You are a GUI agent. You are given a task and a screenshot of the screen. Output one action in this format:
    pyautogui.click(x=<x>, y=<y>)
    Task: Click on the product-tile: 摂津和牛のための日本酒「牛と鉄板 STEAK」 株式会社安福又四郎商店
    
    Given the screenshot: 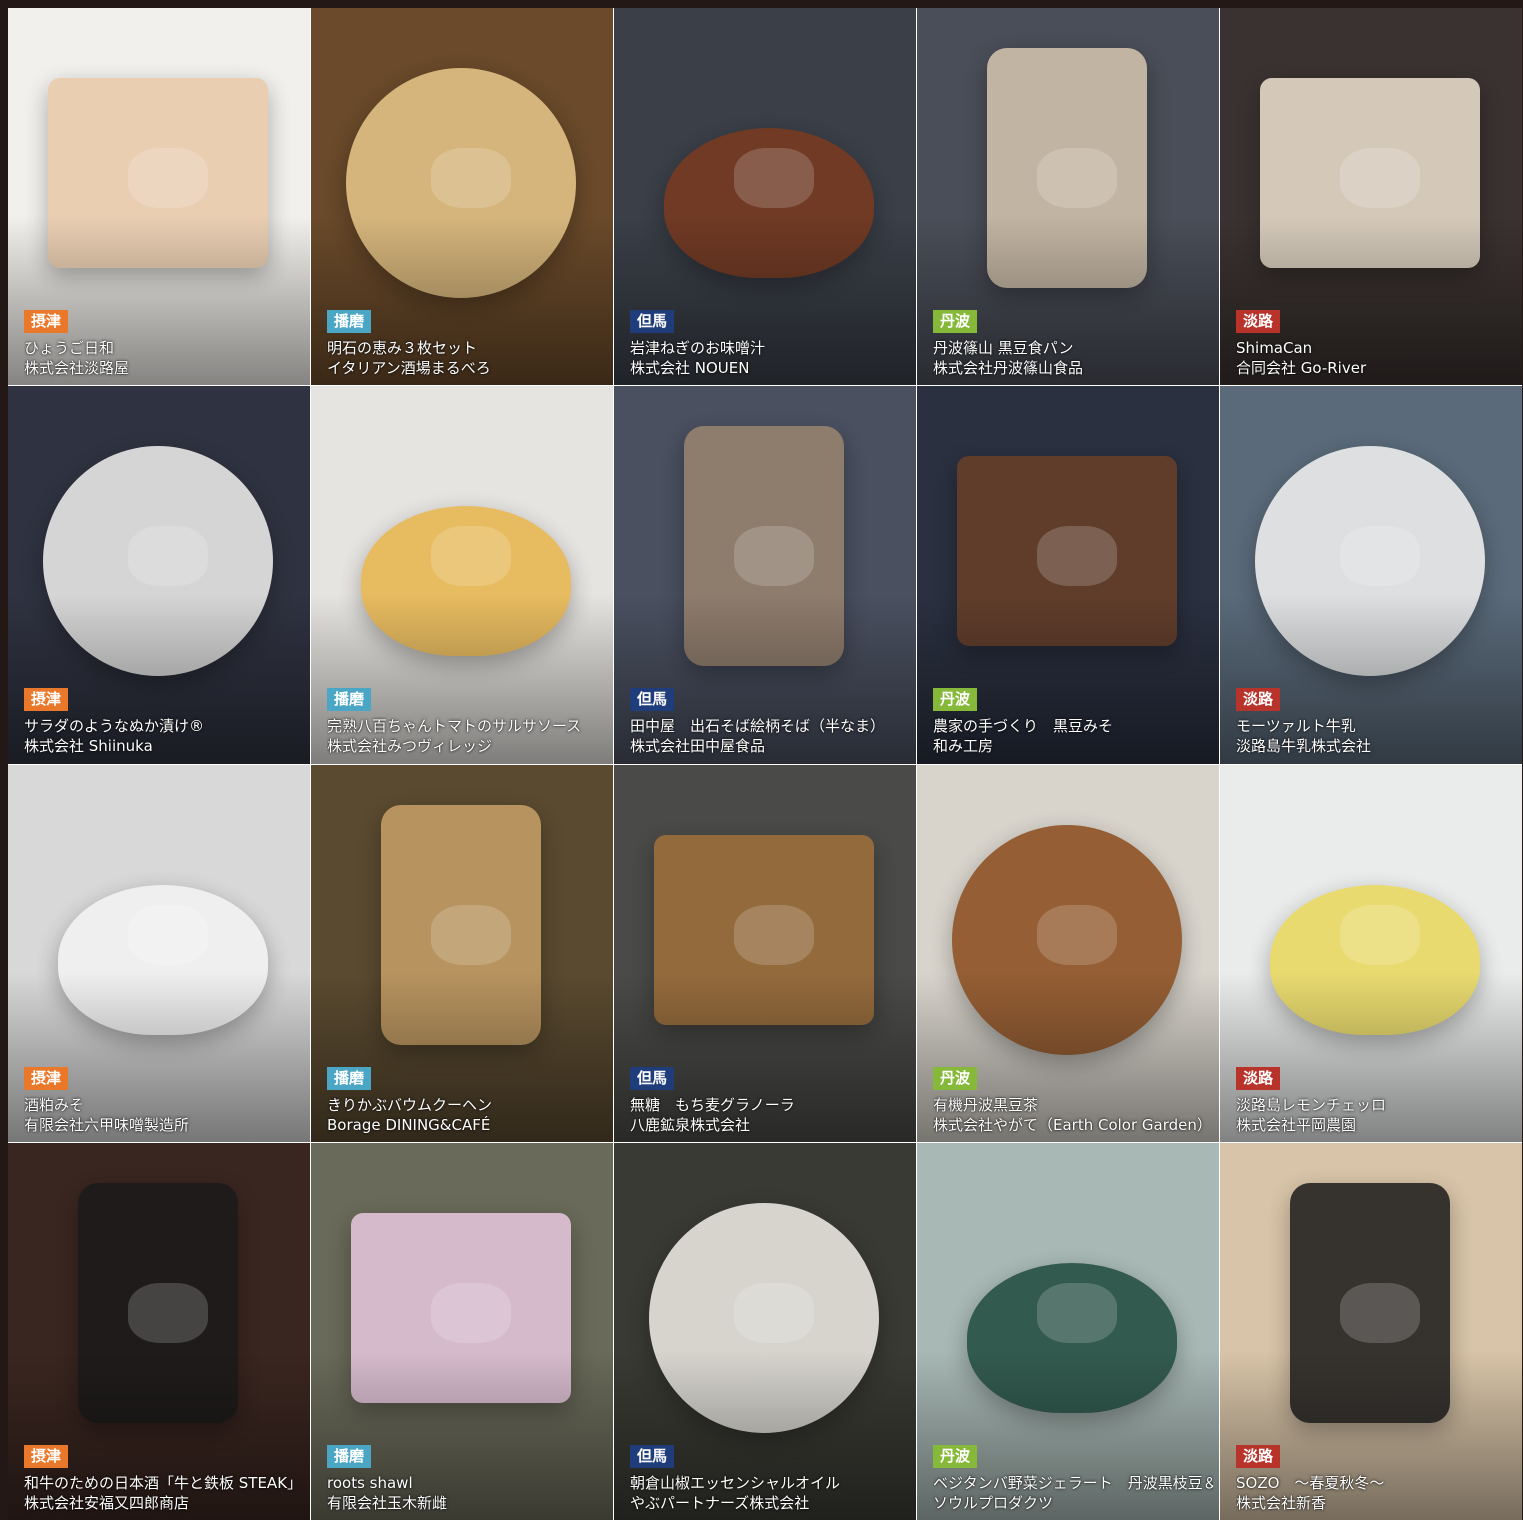 What is the action you would take?
    pyautogui.click(x=159, y=1331)
    